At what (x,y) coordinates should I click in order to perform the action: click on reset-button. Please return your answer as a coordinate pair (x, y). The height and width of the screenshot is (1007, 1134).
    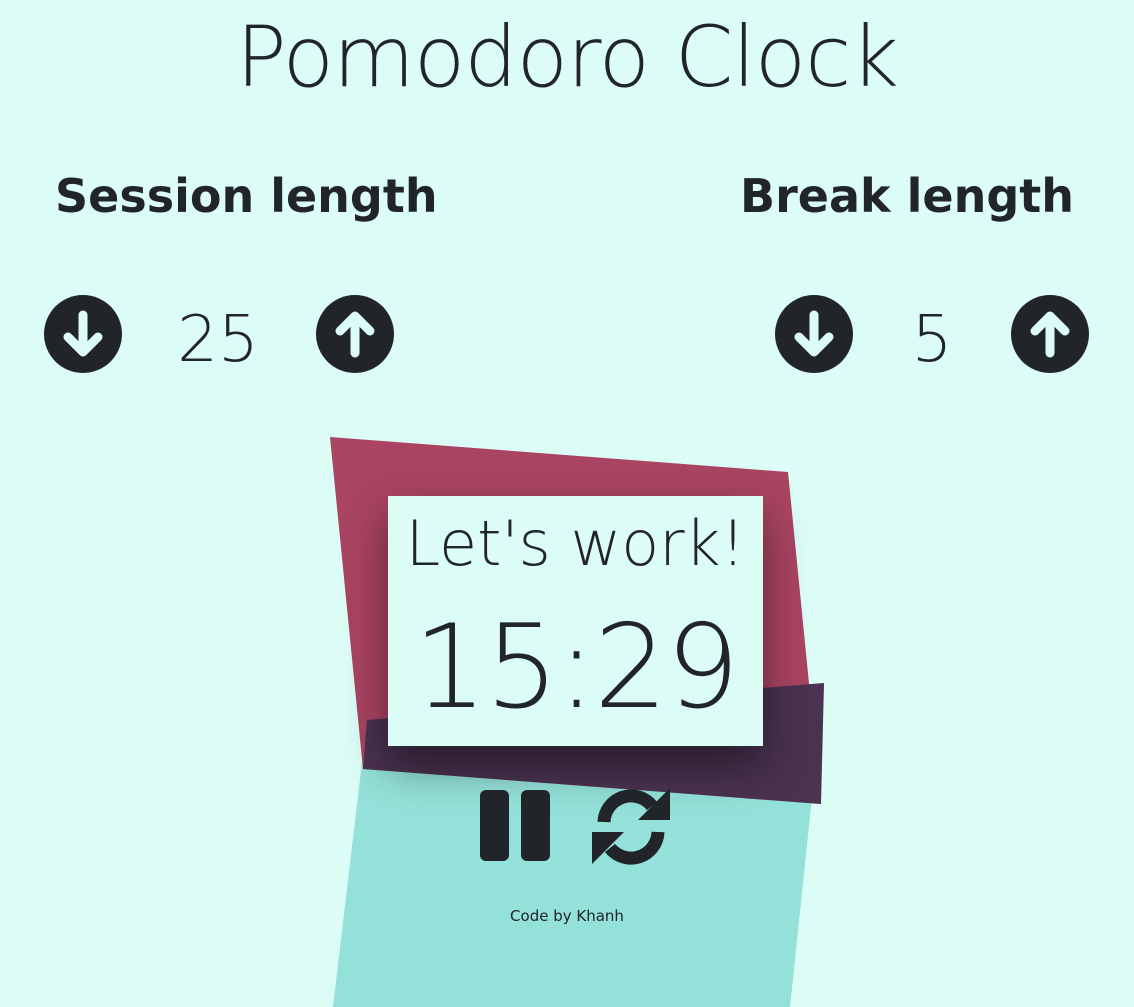
    Looking at the image, I should click on (631, 826).